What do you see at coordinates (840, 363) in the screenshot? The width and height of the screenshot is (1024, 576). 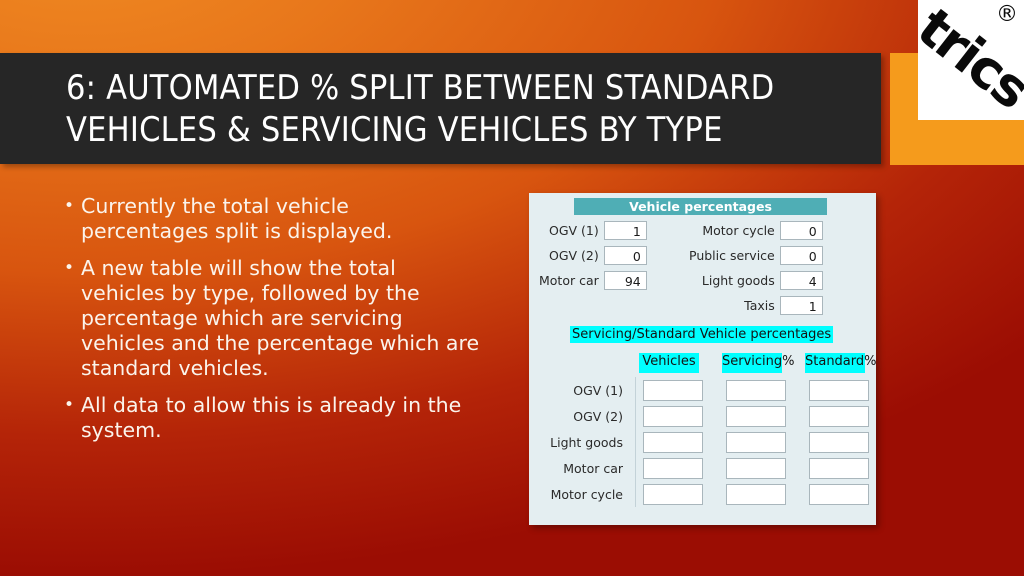 I see `column-header-standard: Standard%` at bounding box center [840, 363].